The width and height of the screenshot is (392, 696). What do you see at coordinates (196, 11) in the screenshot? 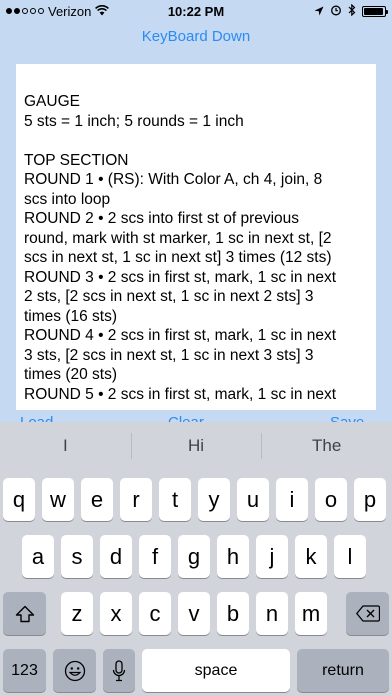
I see `status-bar: Verizon 10:22 PM` at bounding box center [196, 11].